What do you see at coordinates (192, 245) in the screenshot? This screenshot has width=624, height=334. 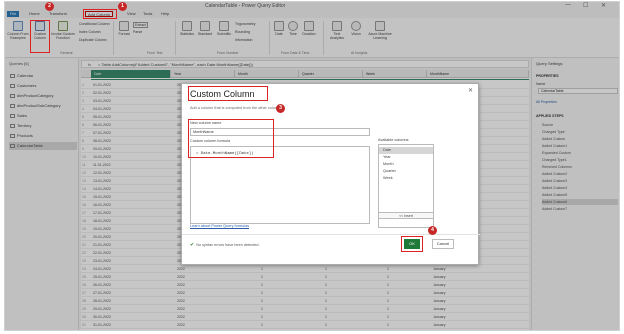 I see `check-icon: ✔` at bounding box center [192, 245].